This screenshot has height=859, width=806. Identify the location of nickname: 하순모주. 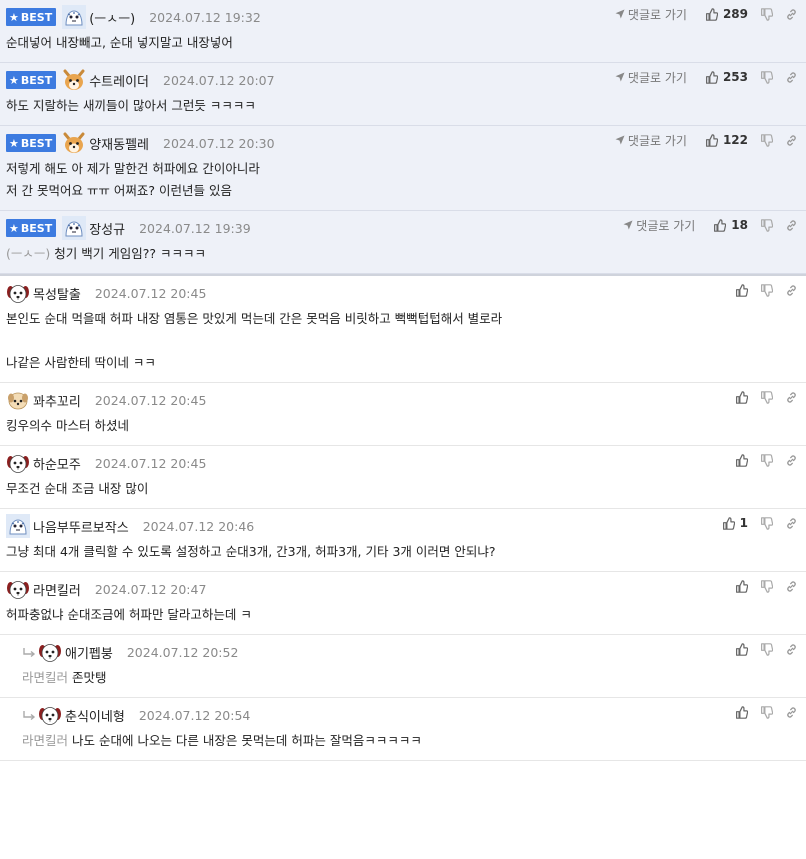
(57, 463).